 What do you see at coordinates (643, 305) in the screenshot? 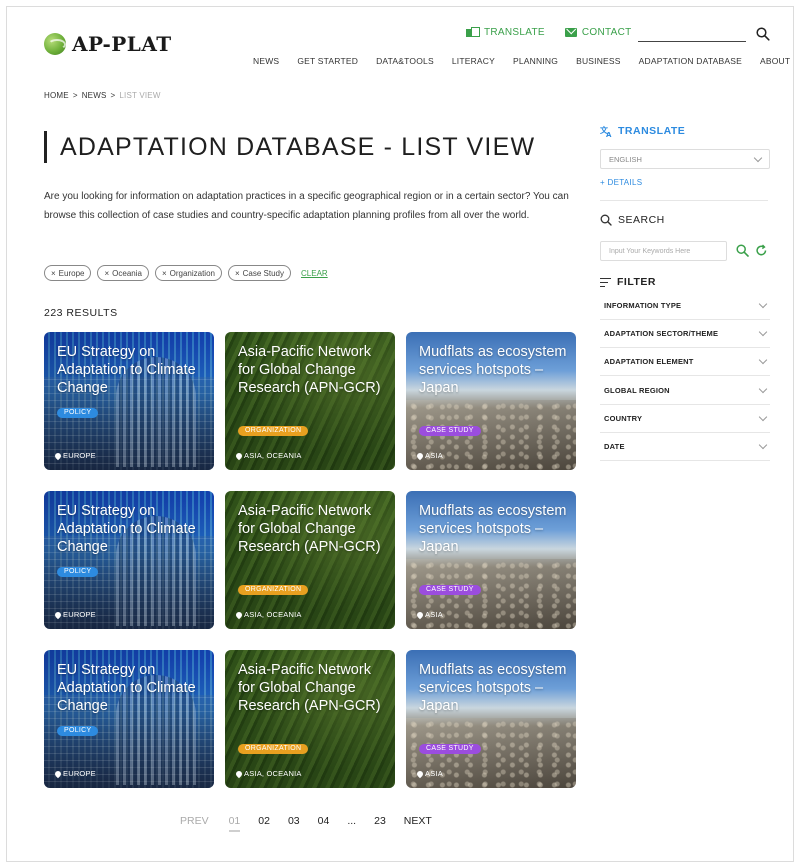
I see `filter-label: INFORMATION TYPE` at bounding box center [643, 305].